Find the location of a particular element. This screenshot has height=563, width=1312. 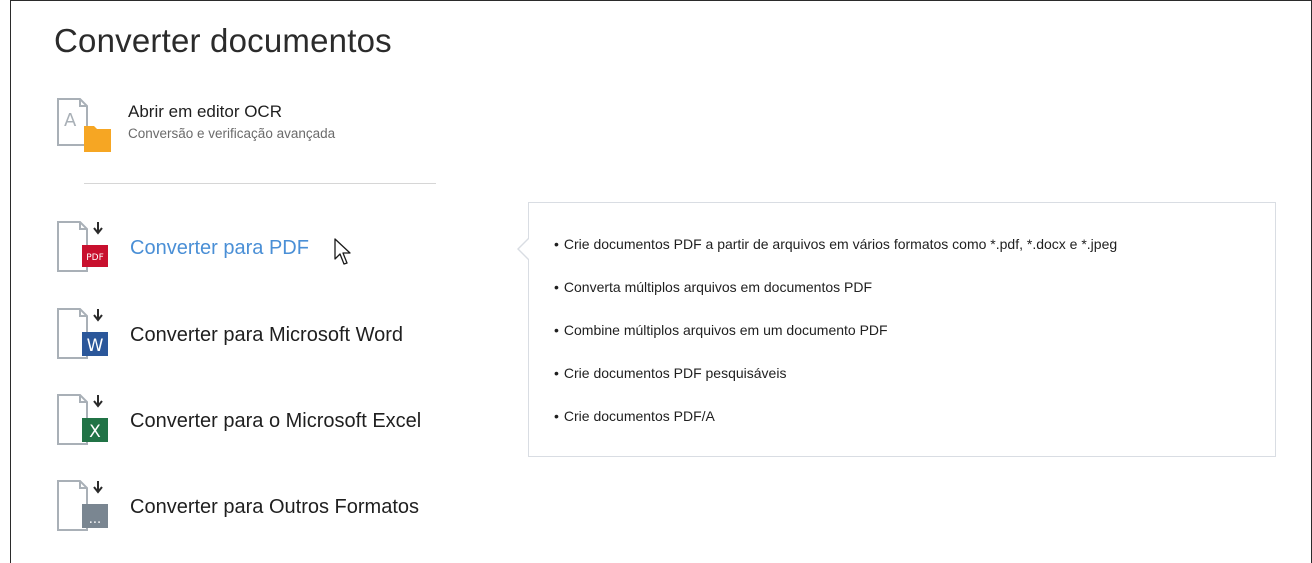

svg-text: A is located at coordinates (70, 120).